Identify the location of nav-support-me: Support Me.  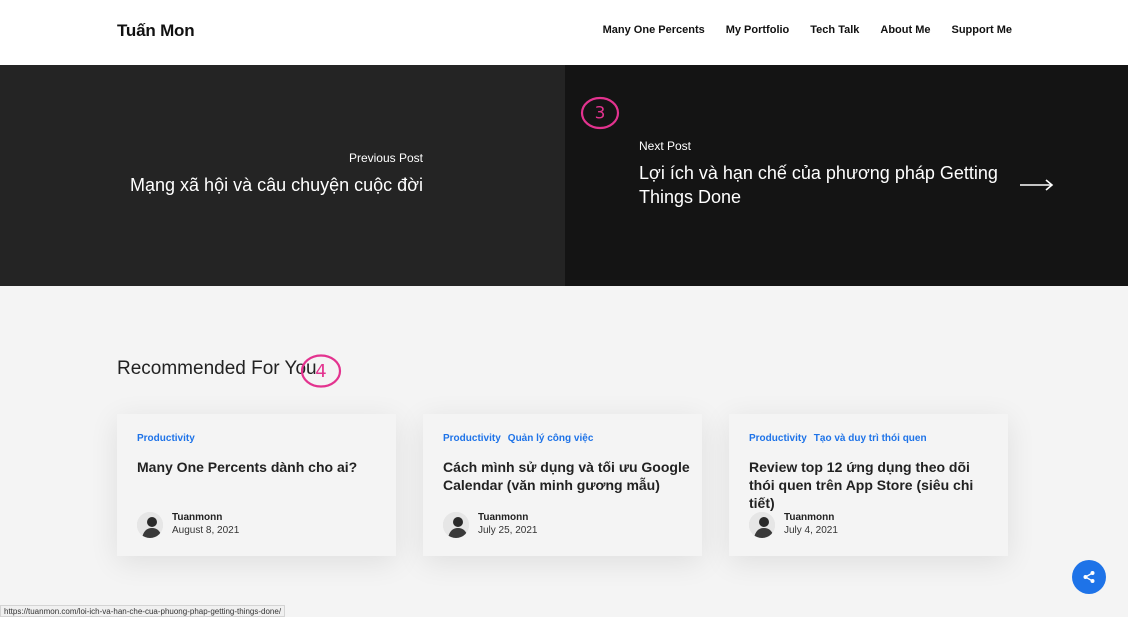
(982, 30).